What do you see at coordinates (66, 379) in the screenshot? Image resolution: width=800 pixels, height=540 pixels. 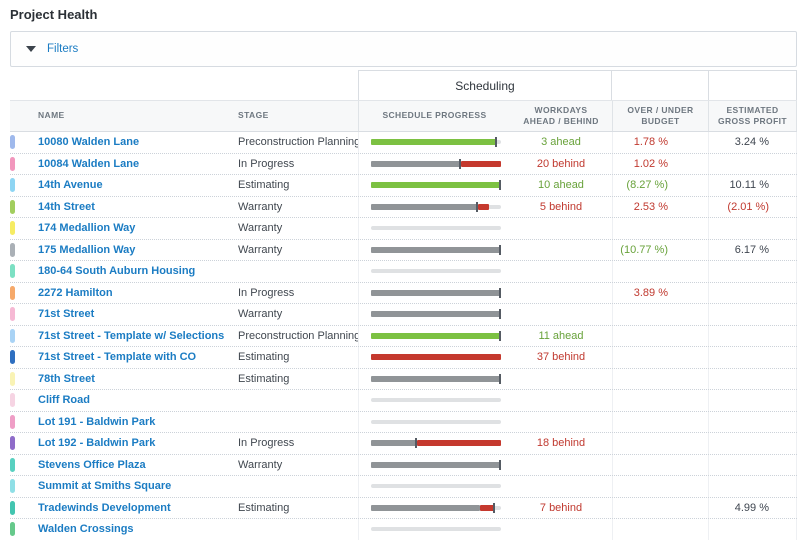 I see `project-name-link: 78th Street` at bounding box center [66, 379].